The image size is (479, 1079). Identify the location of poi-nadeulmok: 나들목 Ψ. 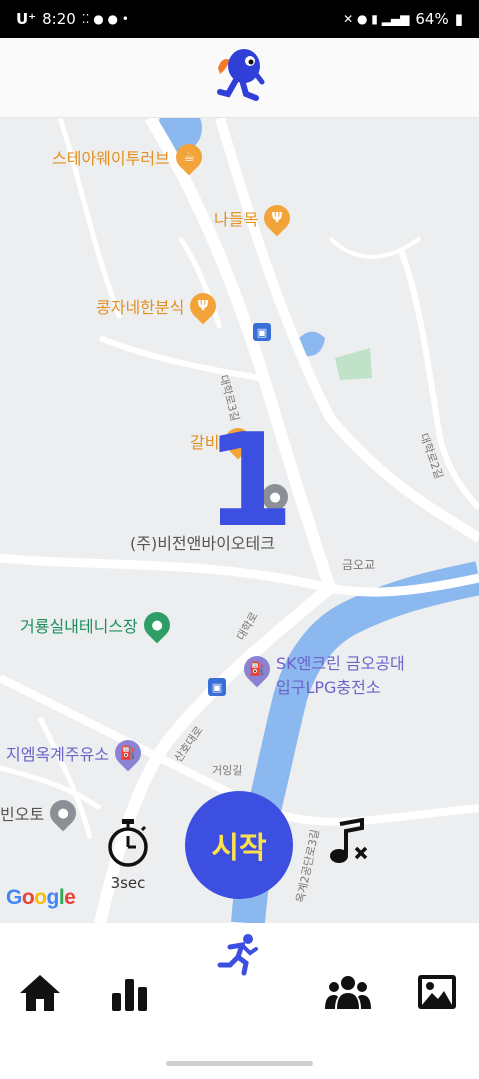
(255, 218).